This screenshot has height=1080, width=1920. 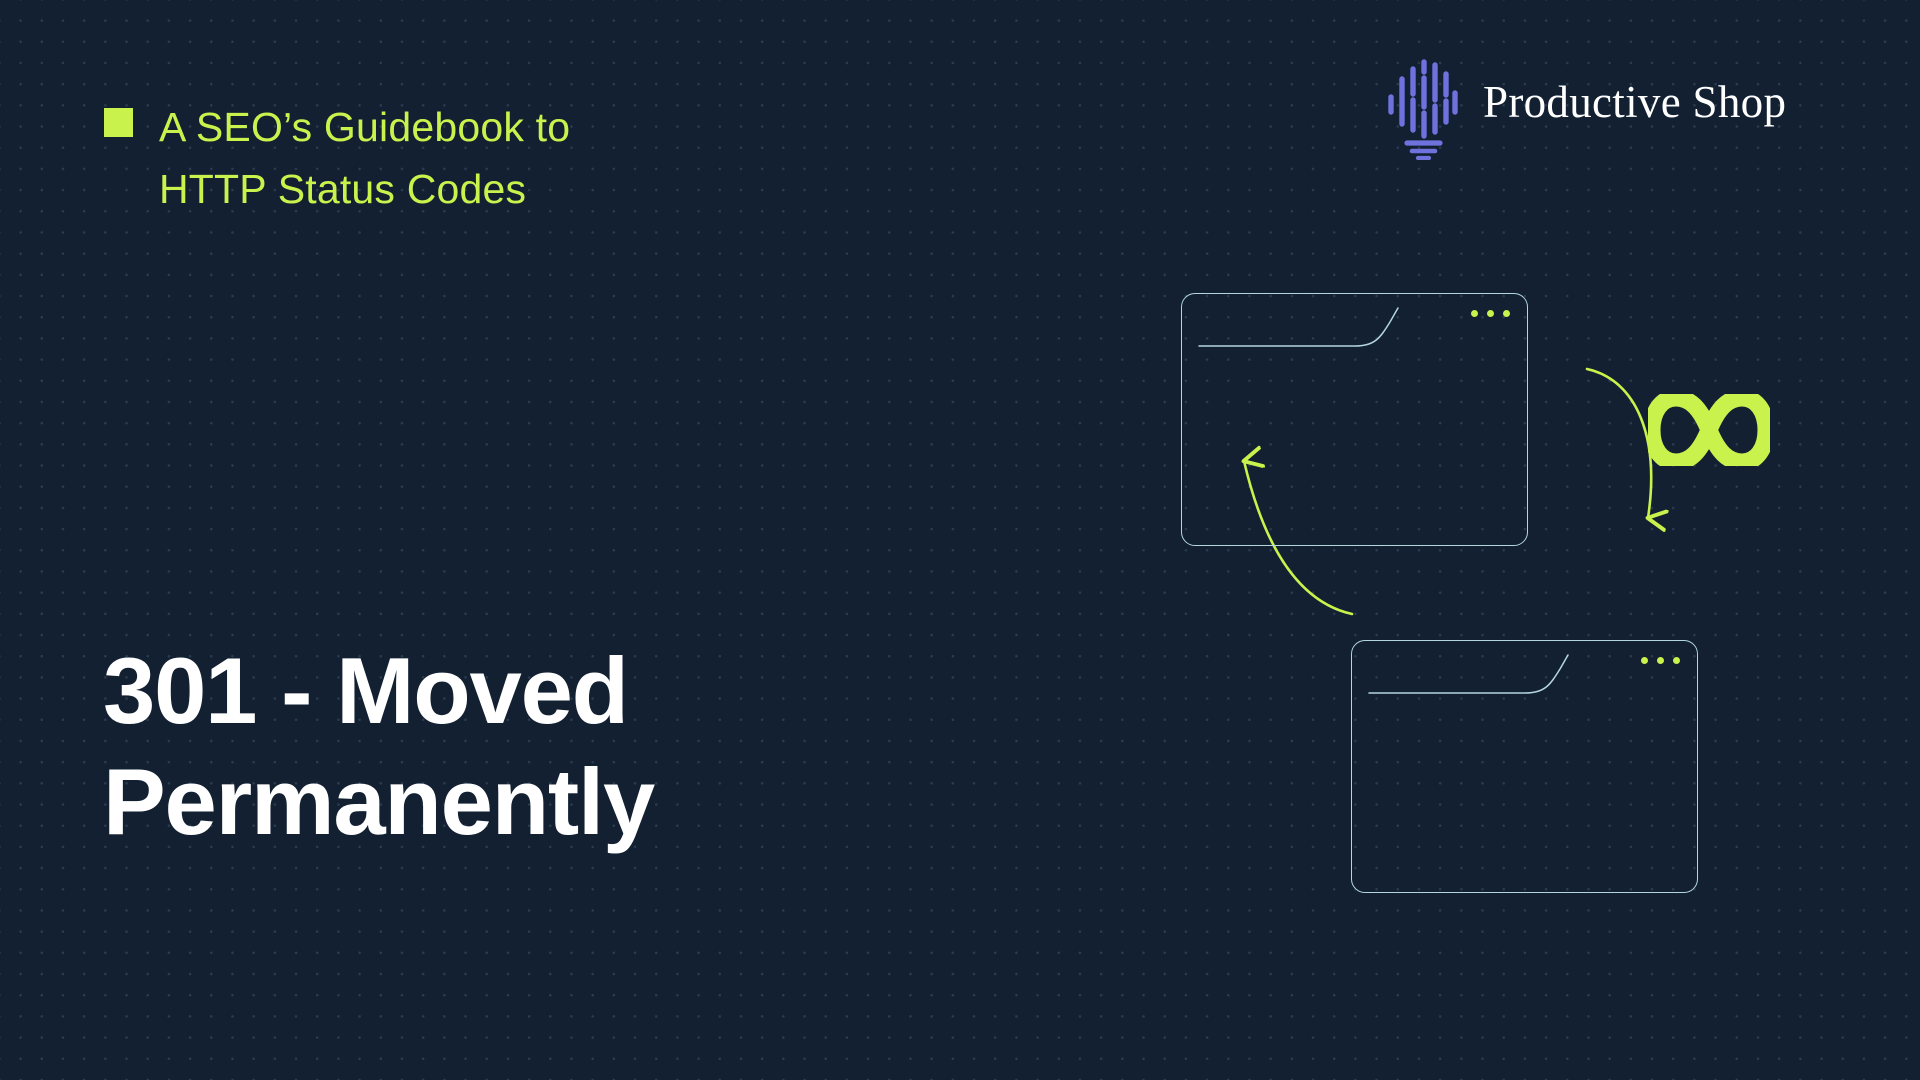 What do you see at coordinates (365, 158) in the screenshot?
I see `eyebrow-label: A SEO’s Guidebook to HTTP Status Codes` at bounding box center [365, 158].